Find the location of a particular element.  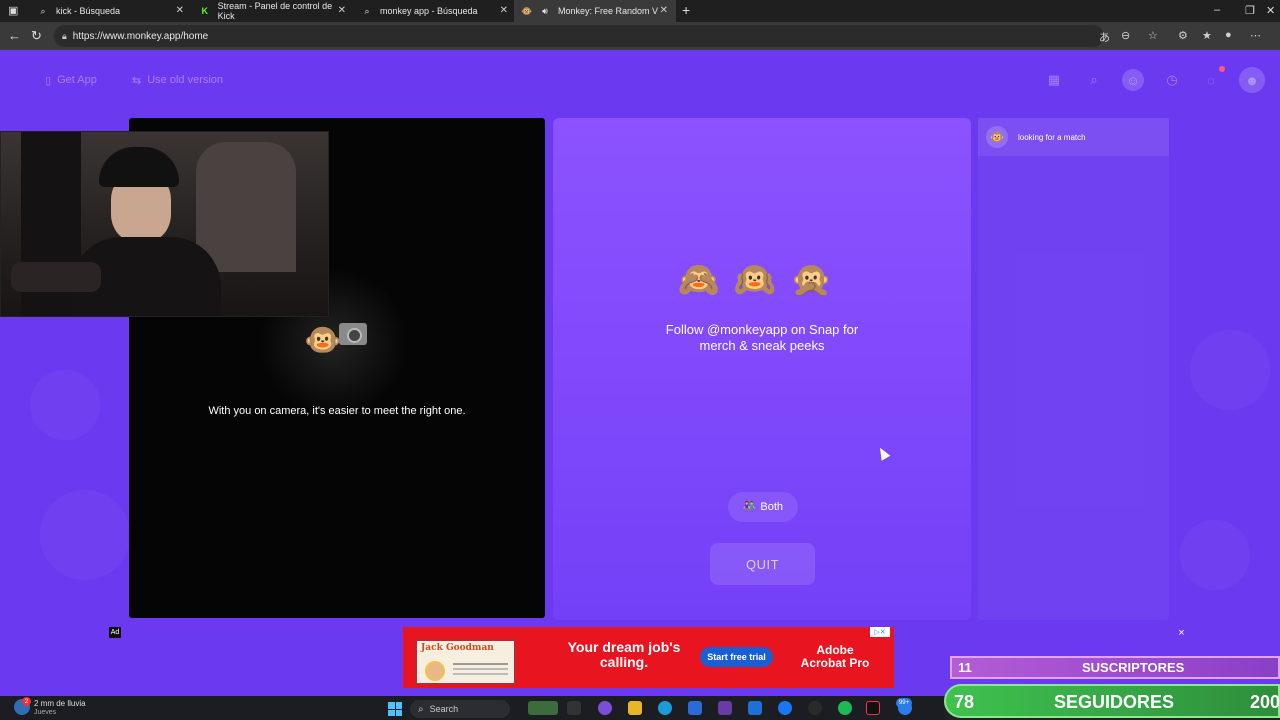

followers-overlay: 78 SEGUIDORES 200 is located at coordinates (1112, 701).